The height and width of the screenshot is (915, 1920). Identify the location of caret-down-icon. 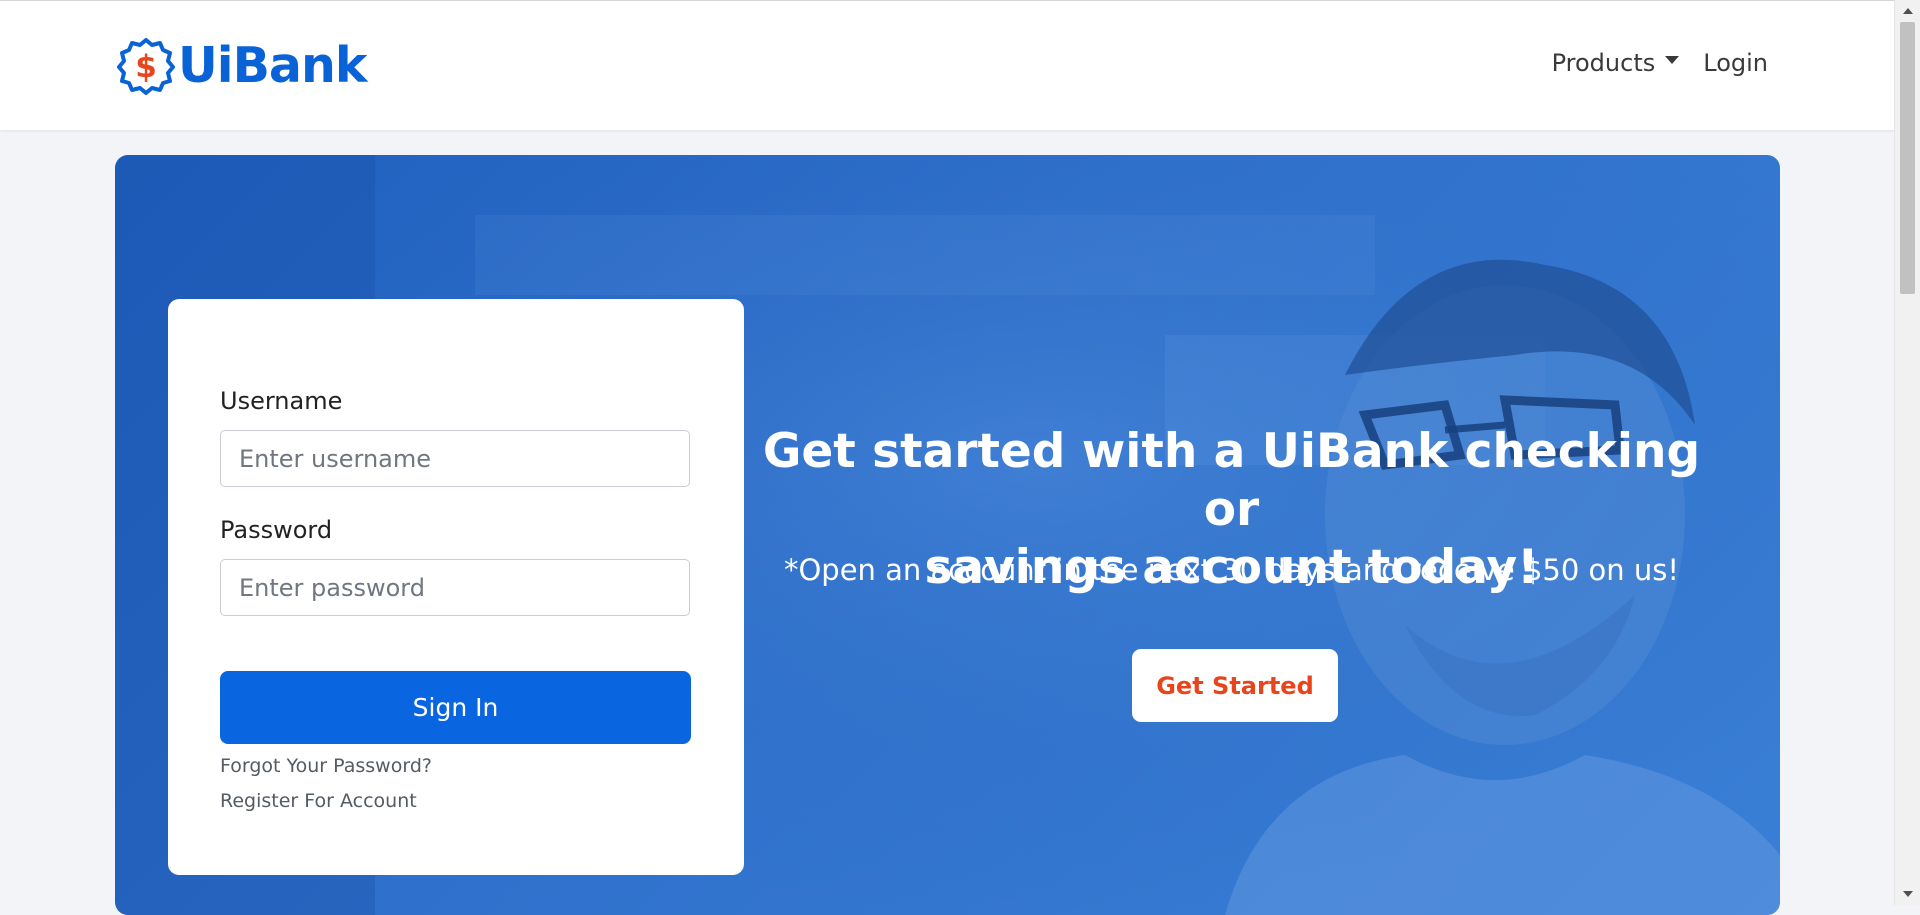
(1672, 60).